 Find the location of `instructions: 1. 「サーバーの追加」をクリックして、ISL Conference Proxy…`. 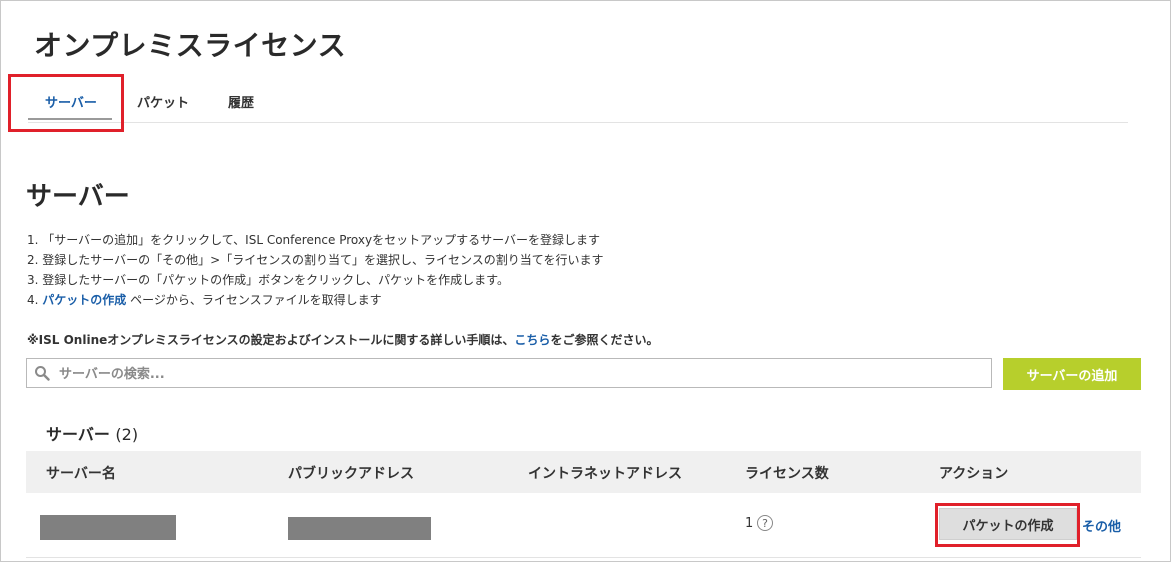

instructions: 1. 「サーバーの追加」をクリックして、ISL Conference Proxy… is located at coordinates (315, 270).